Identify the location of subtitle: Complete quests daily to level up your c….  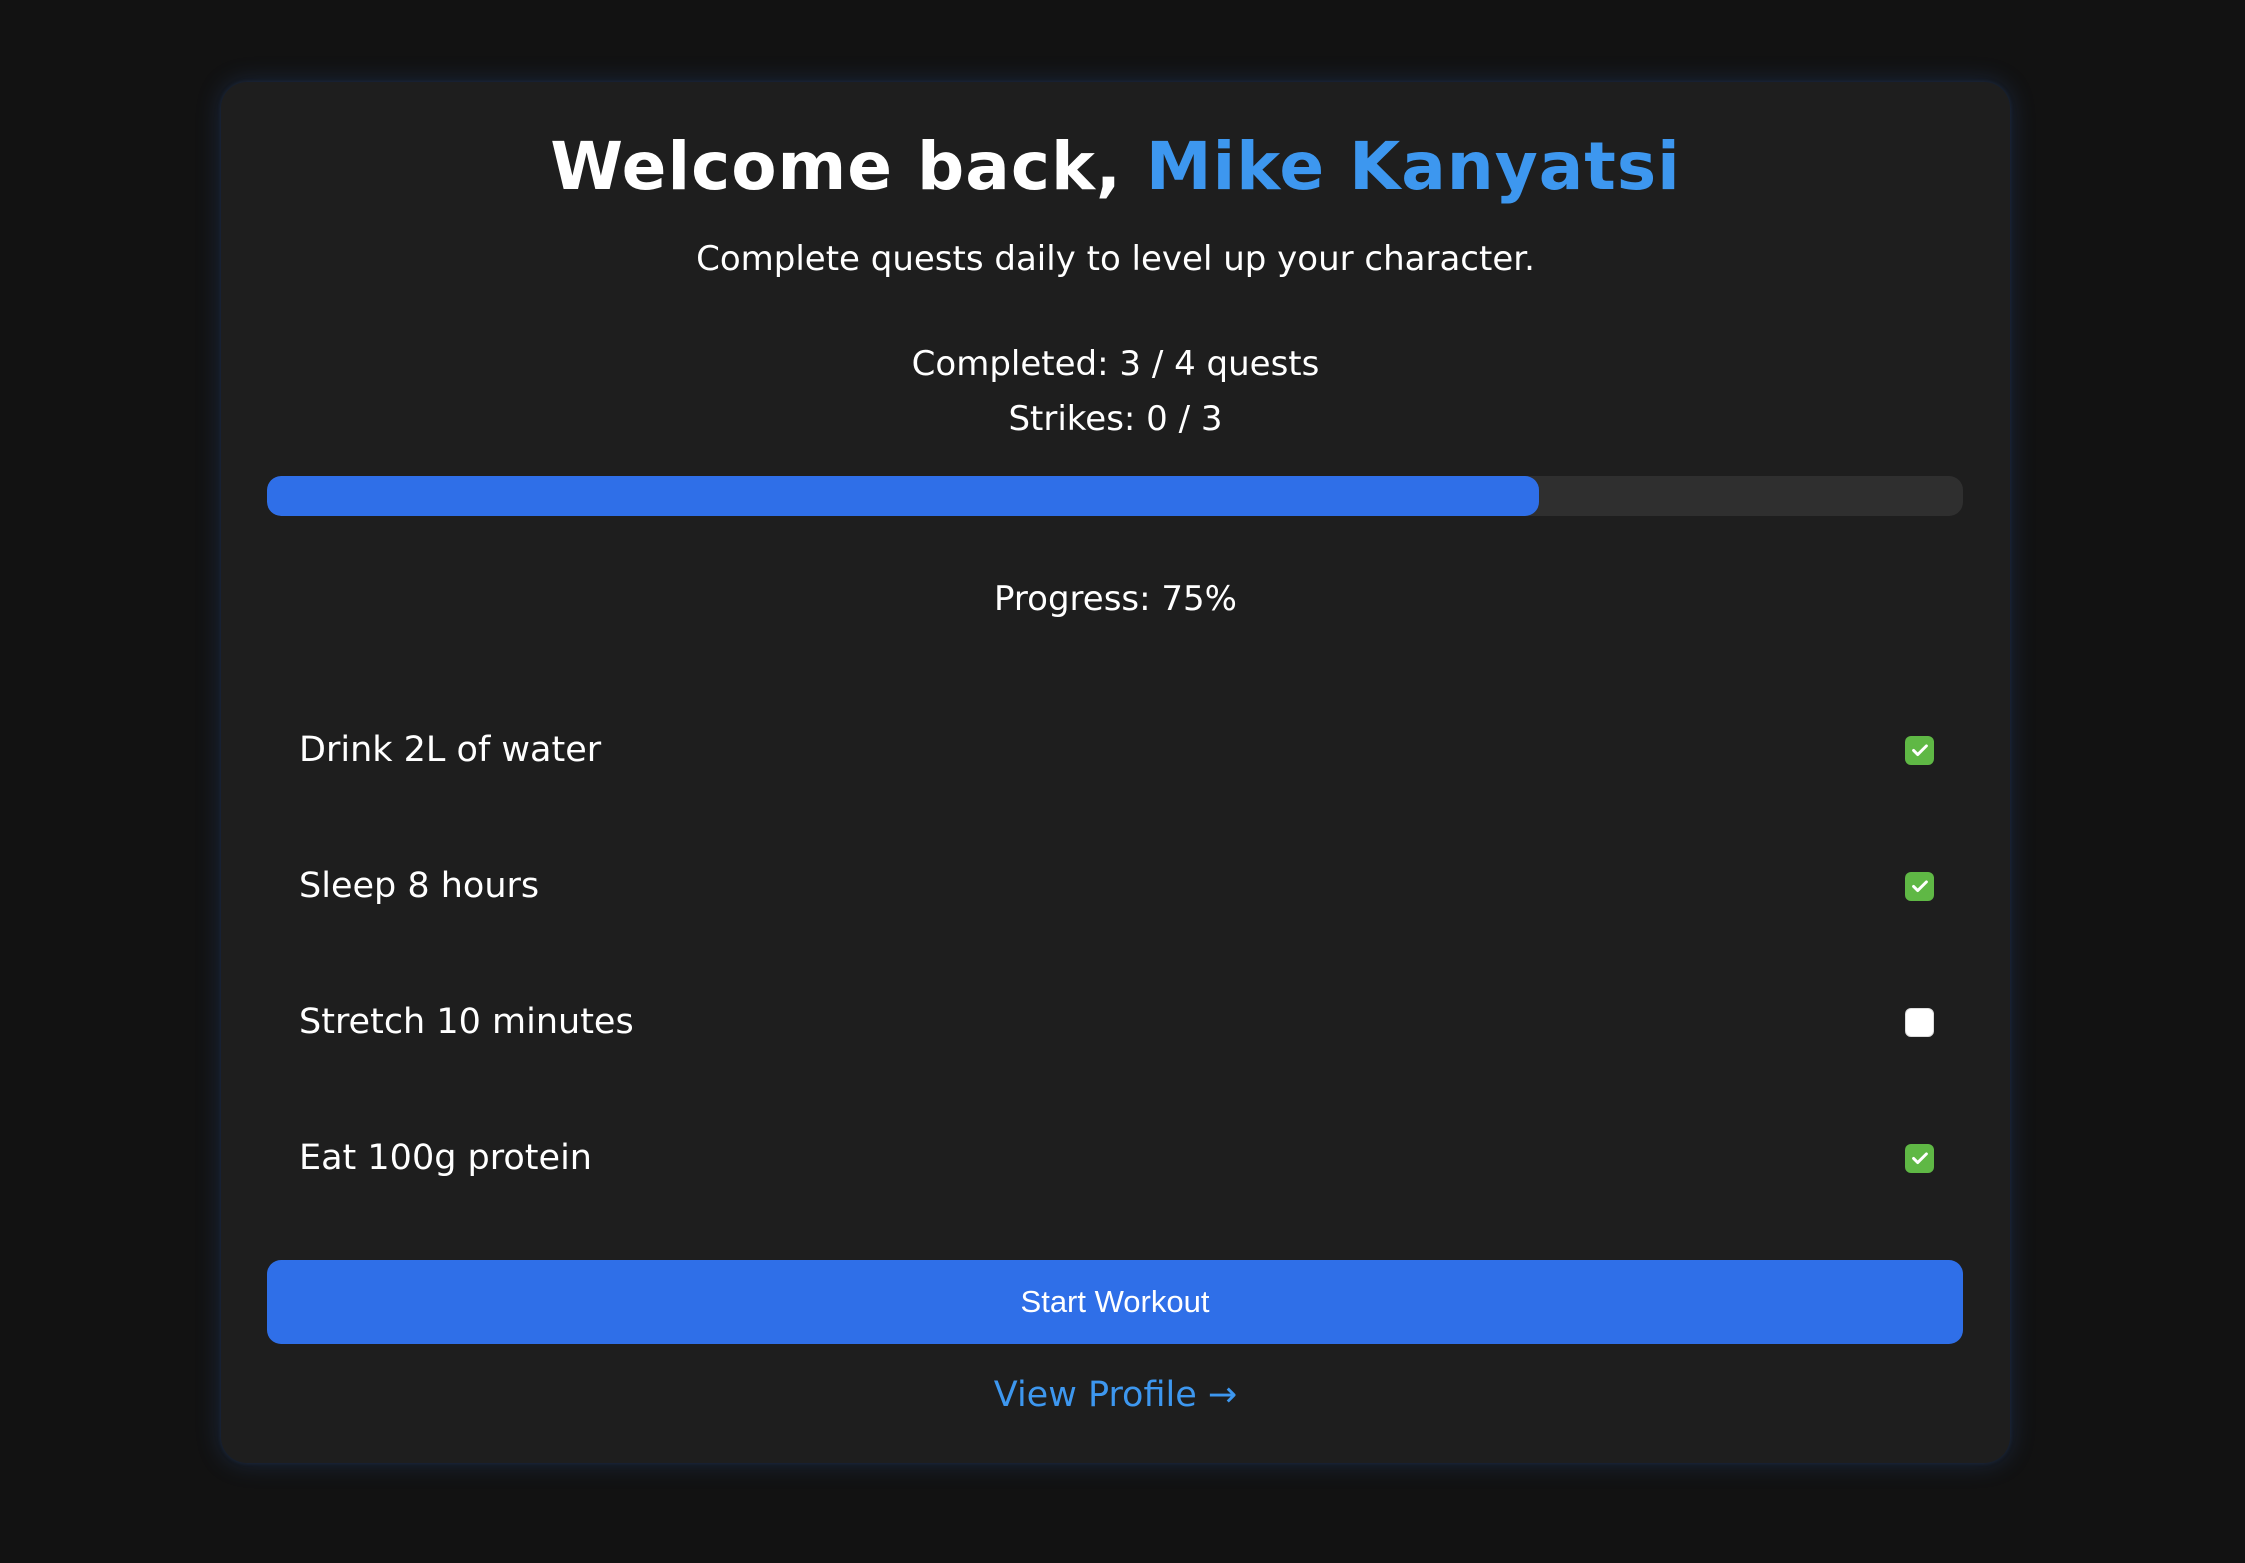
(1115, 259).